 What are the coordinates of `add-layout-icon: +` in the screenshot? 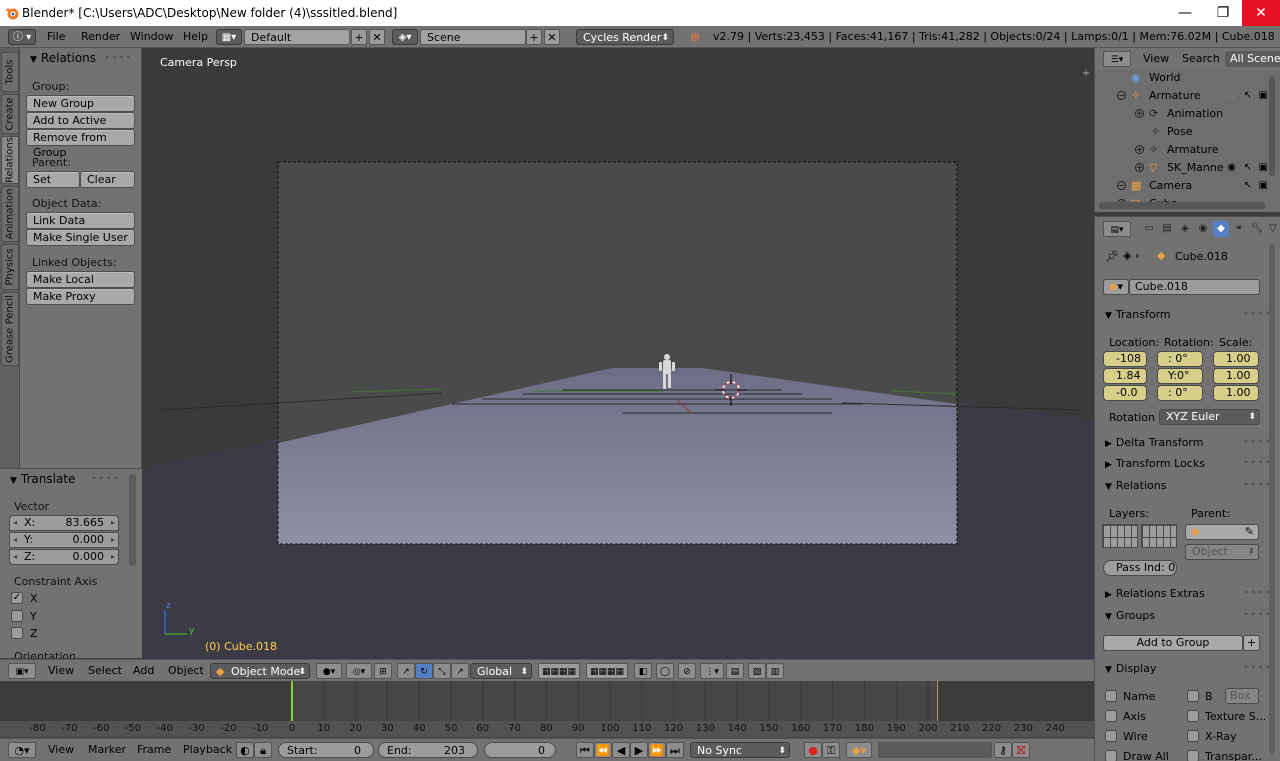 It's located at (359, 37).